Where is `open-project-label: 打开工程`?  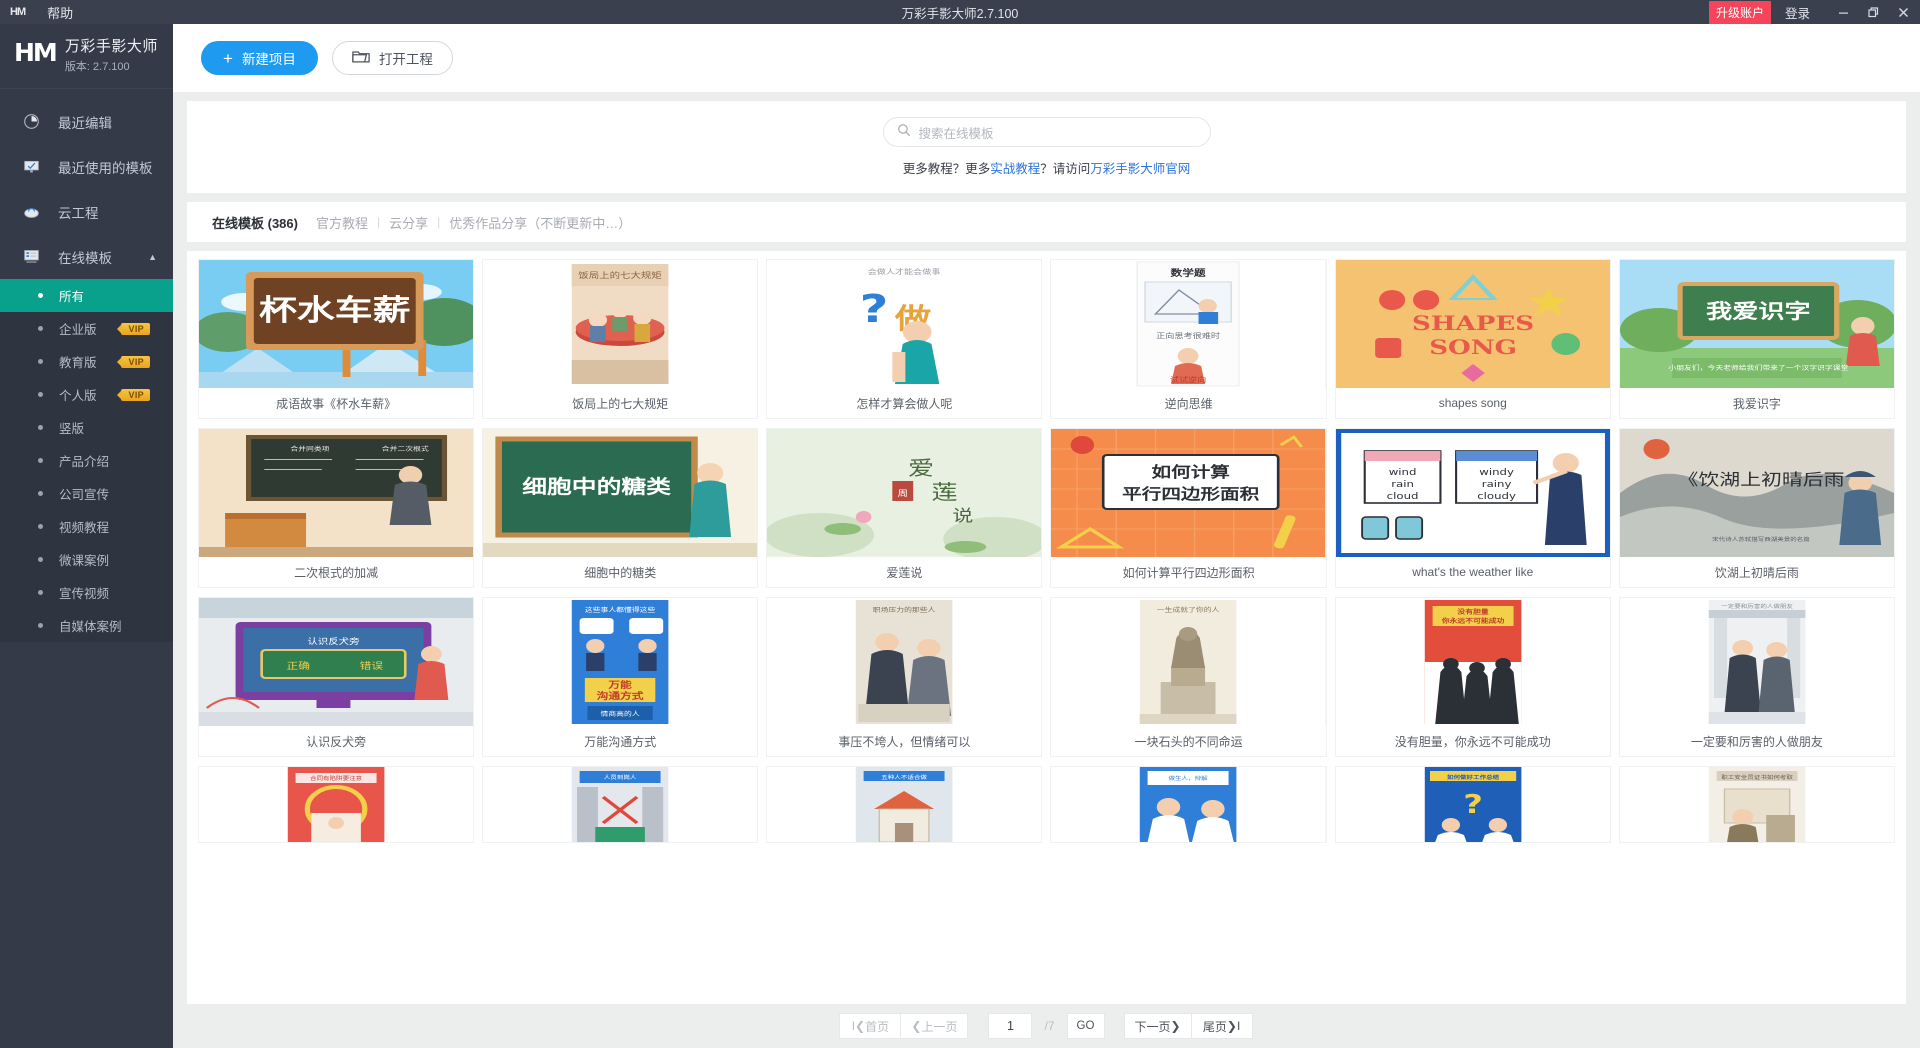
open-project-label: 打开工程 is located at coordinates (405, 59).